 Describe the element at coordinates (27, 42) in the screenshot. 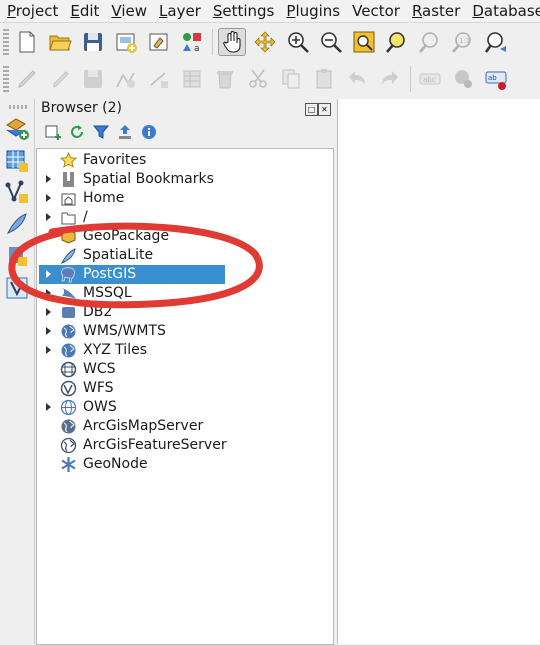

I see `new-project-icon` at that location.